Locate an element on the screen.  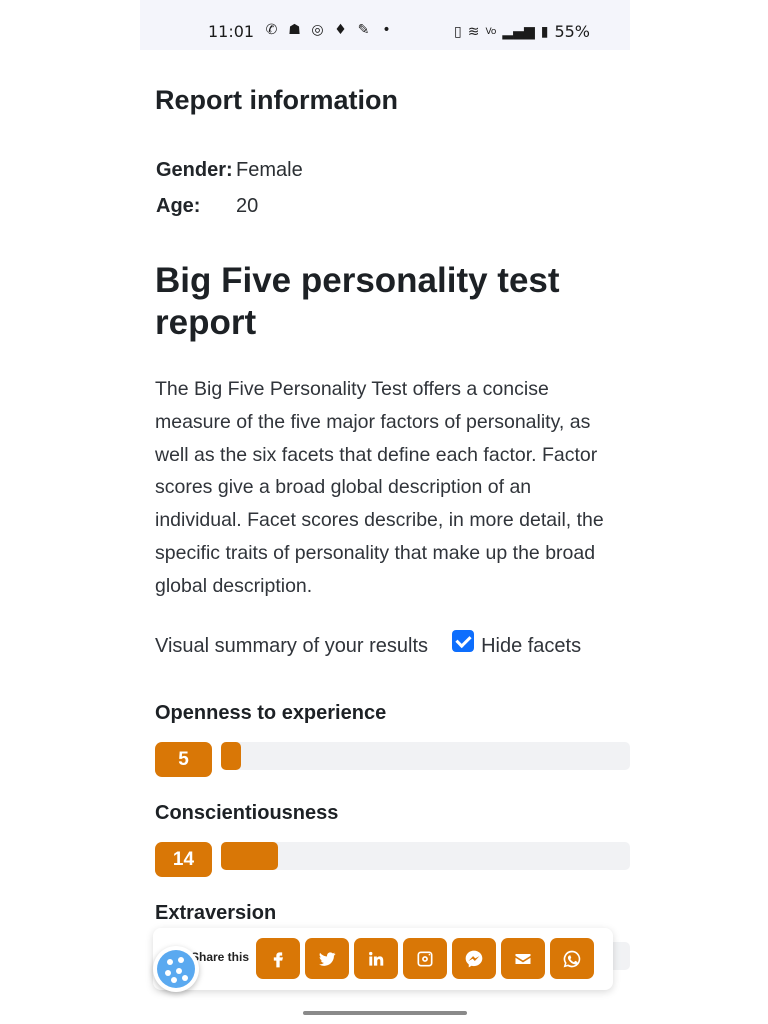
app-icon: ✎ is located at coordinates (363, 30).